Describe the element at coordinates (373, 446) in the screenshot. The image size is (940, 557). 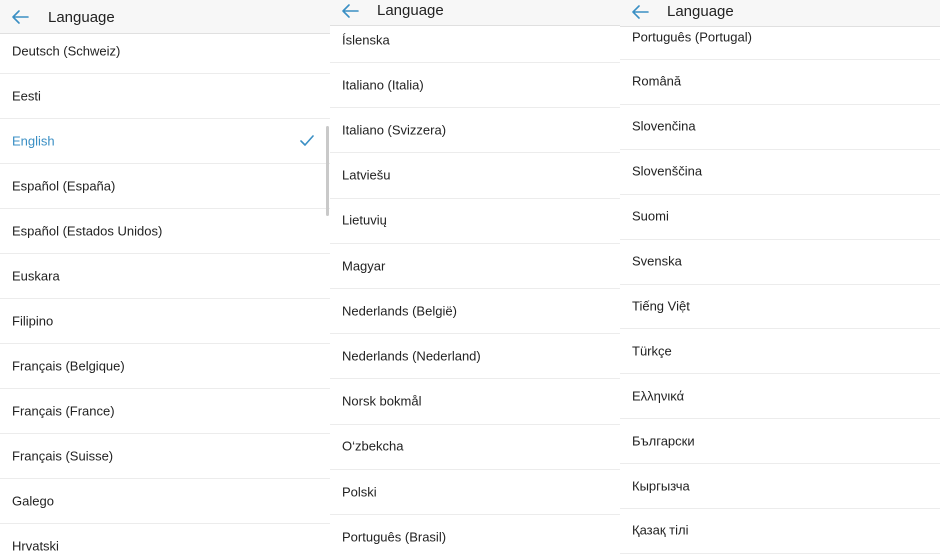
I see `language-label: O‘zbekcha` at that location.